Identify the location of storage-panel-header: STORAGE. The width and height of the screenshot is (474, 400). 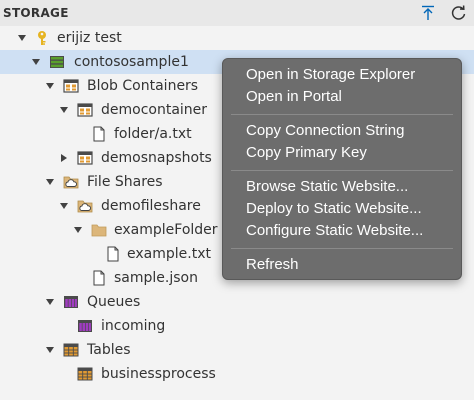
(237, 13).